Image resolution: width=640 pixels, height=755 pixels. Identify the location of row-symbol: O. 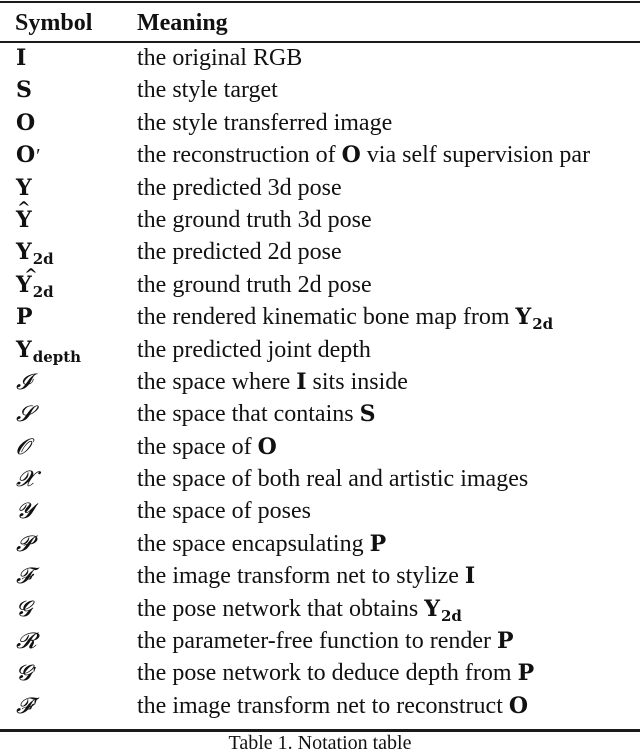
(25, 123).